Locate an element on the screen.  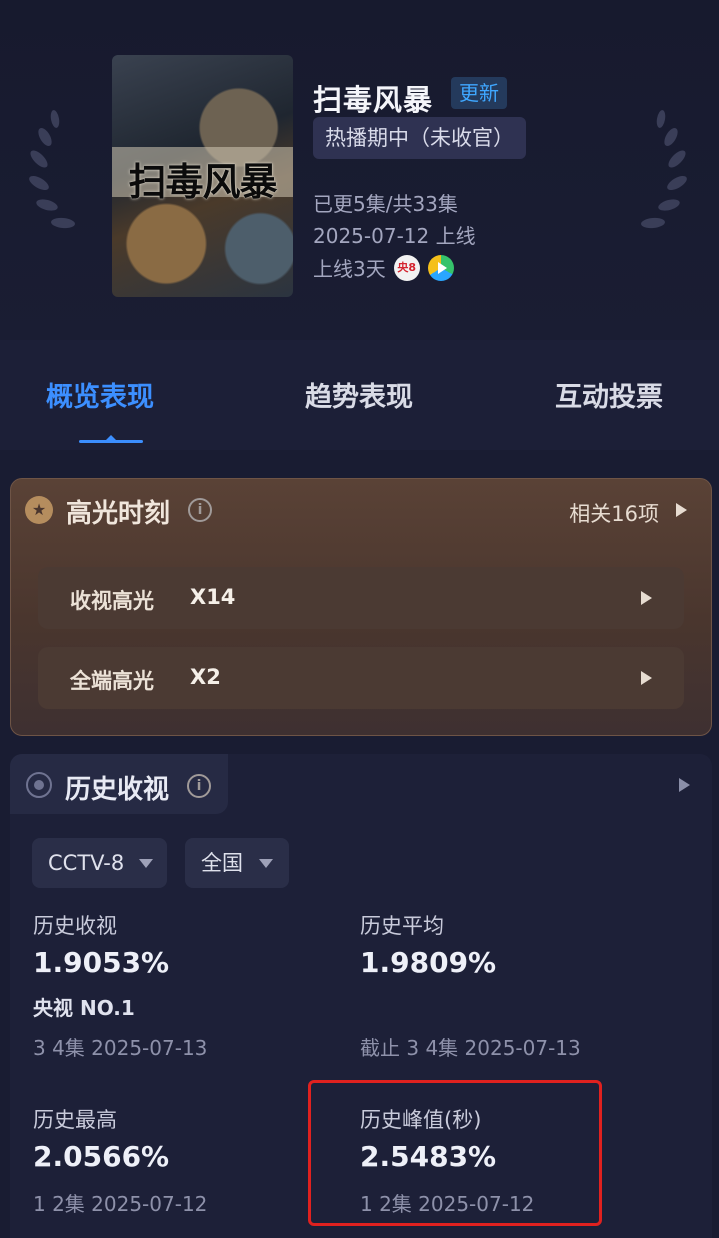
history-highest-episode: 1 2集 2025-07-12 is located at coordinates (120, 1204).